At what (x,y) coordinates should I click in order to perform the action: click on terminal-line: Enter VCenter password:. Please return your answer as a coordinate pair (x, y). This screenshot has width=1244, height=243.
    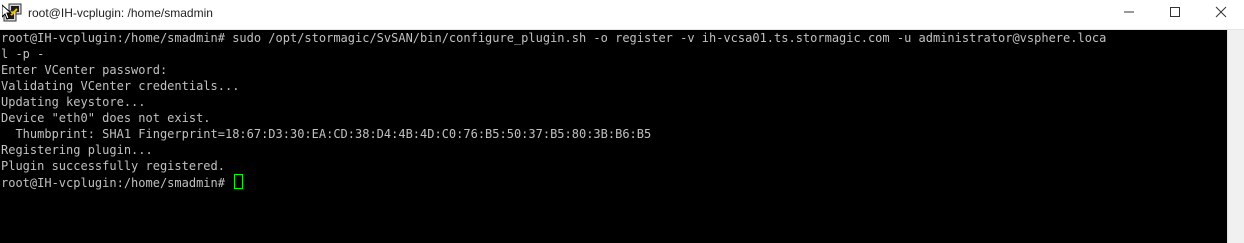
    Looking at the image, I should click on (84, 70).